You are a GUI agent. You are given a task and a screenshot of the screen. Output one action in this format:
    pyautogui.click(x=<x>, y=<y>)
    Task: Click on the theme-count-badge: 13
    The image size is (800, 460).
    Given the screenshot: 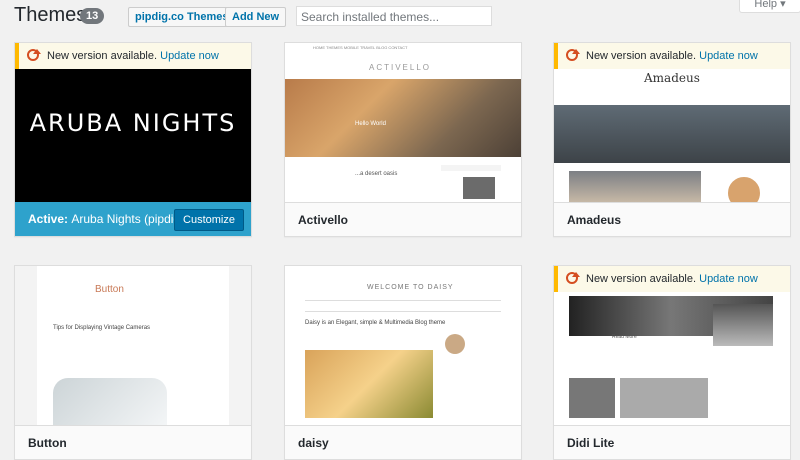 What is the action you would take?
    pyautogui.click(x=92, y=16)
    